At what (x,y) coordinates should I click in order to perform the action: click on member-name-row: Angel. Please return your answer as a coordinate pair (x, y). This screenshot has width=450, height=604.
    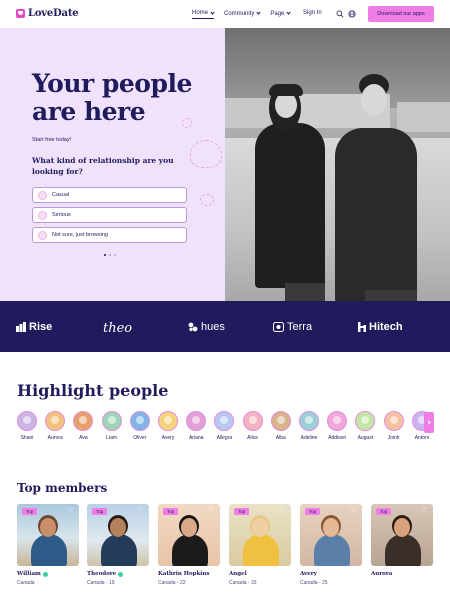
    Looking at the image, I should click on (260, 574).